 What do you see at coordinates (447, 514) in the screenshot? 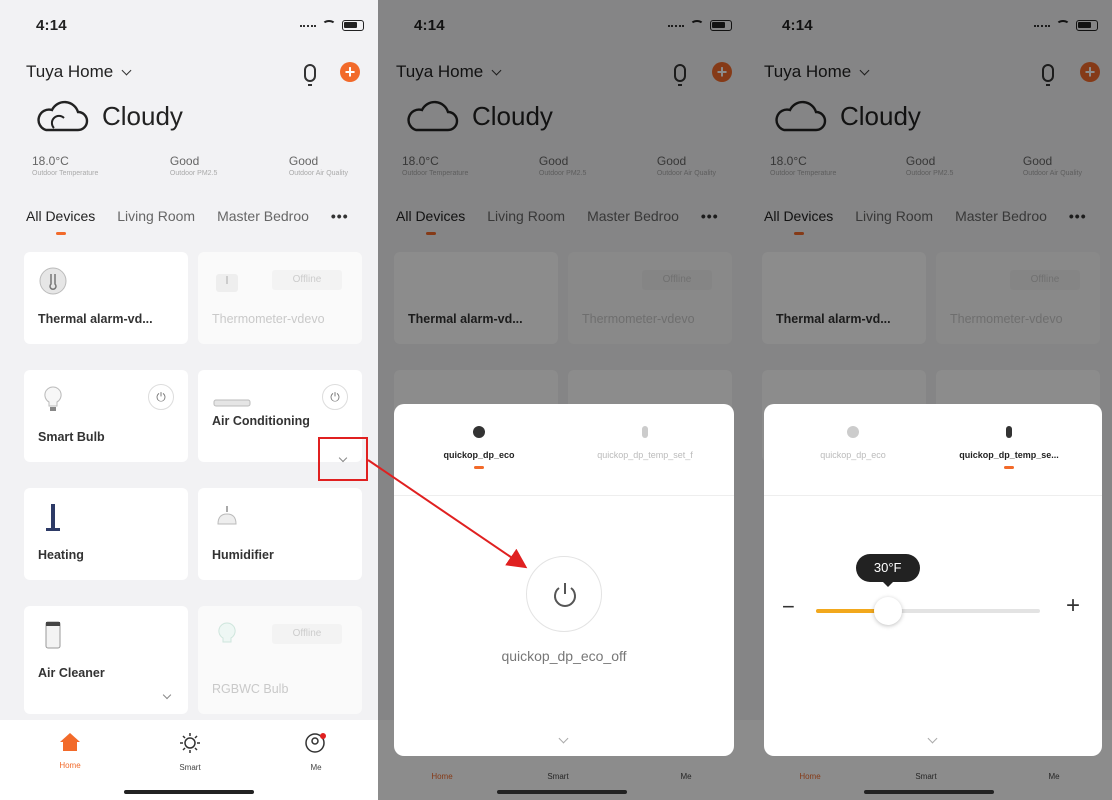
I see `callout-arrow` at bounding box center [447, 514].